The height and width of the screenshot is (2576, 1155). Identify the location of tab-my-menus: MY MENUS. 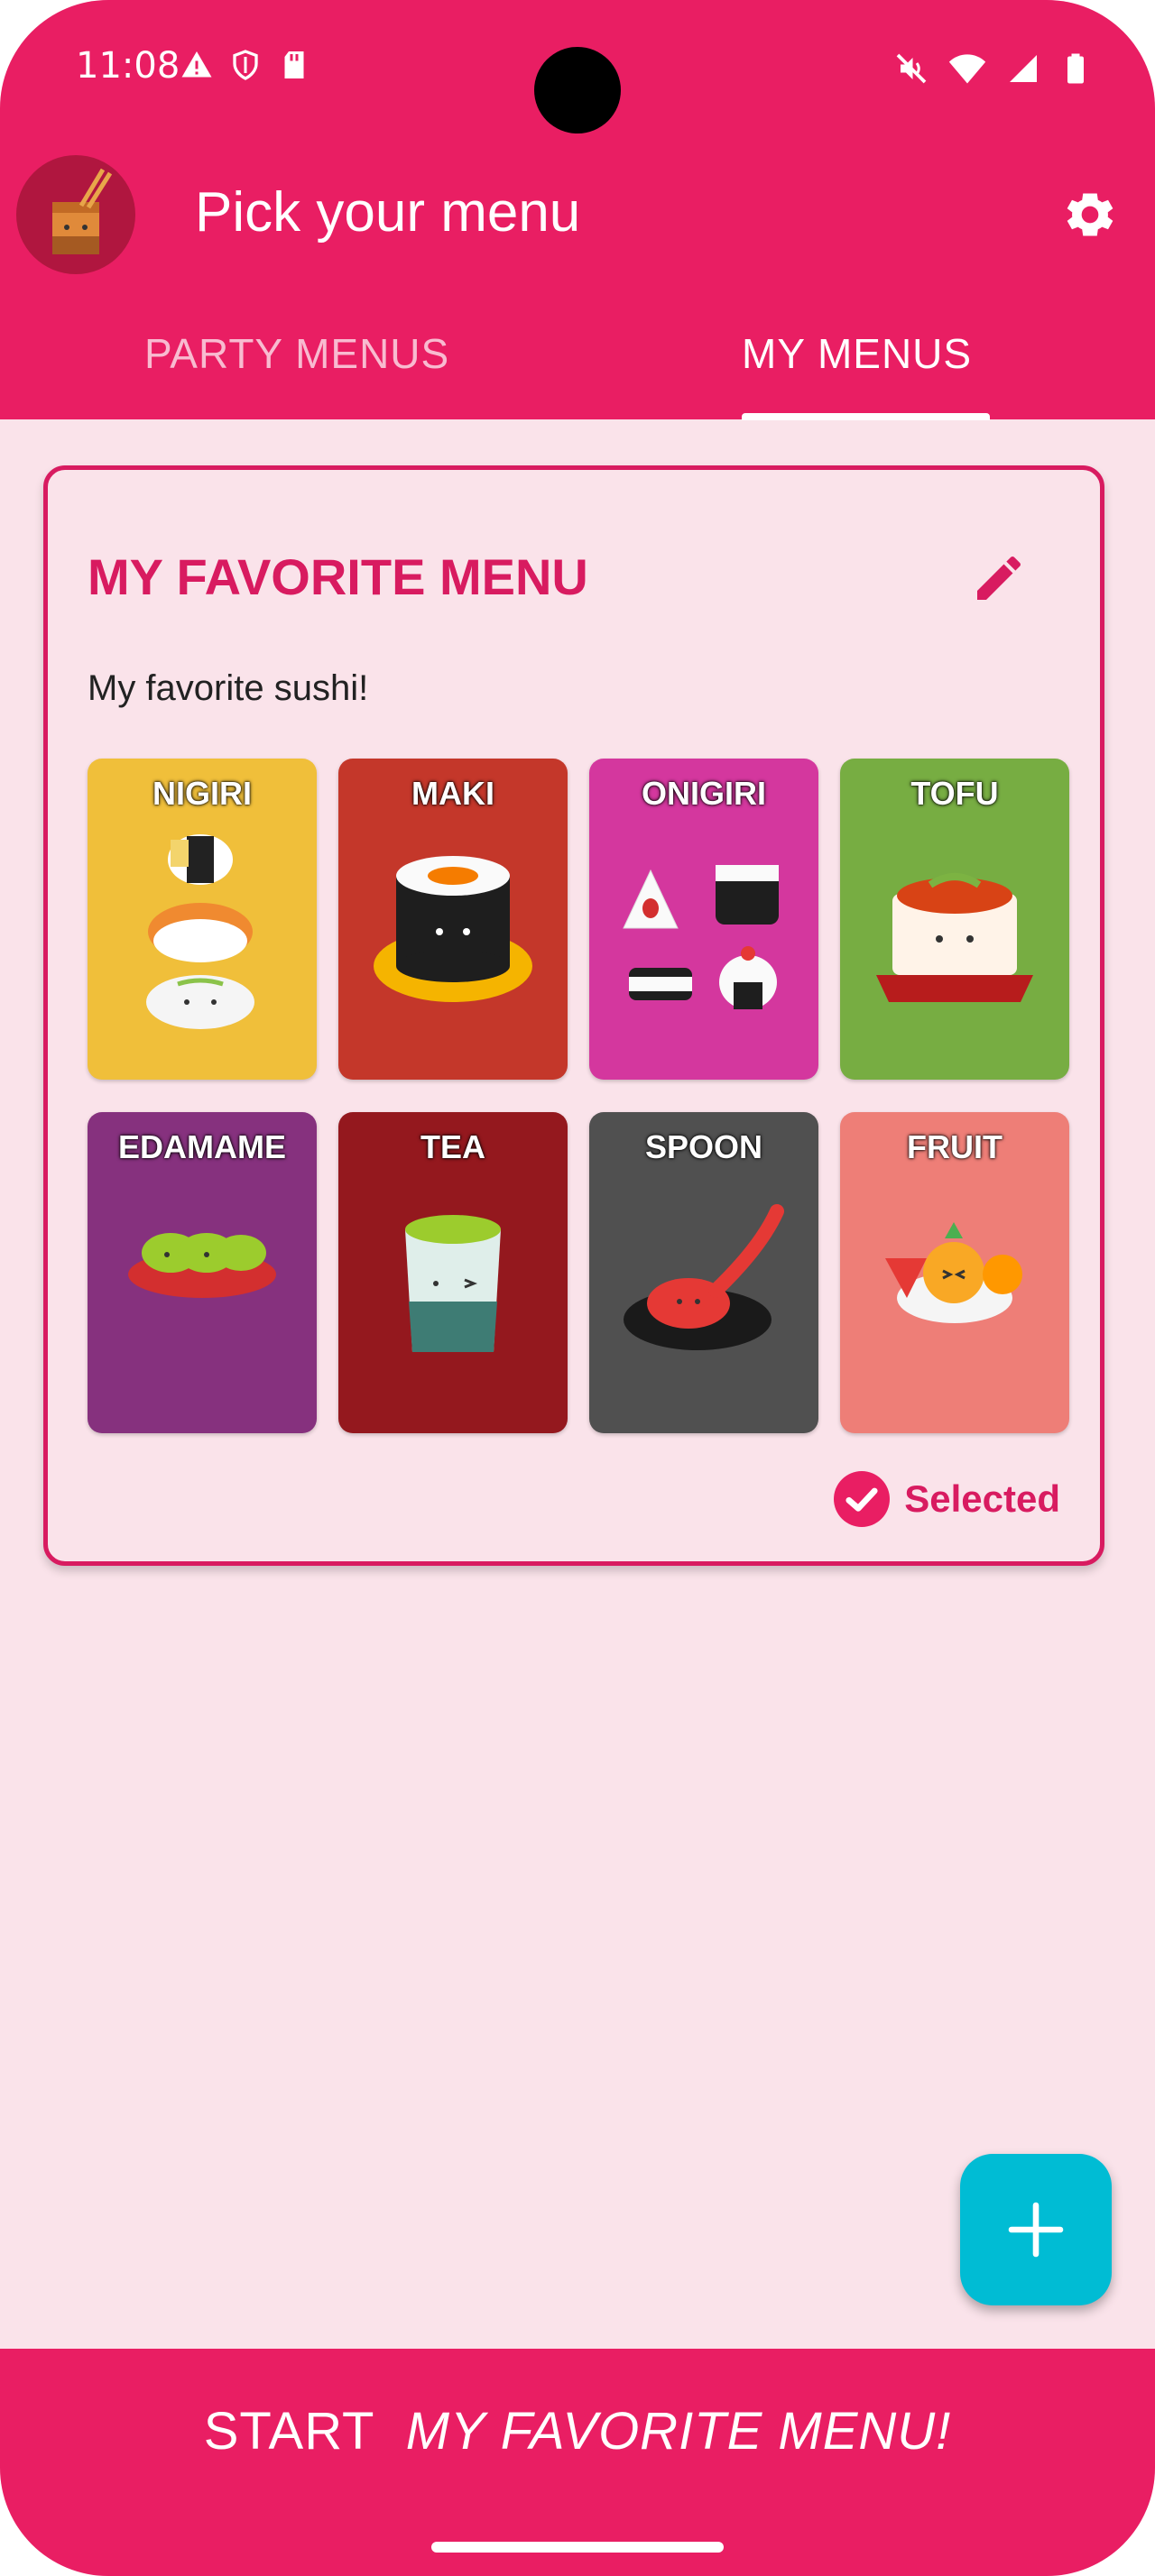
(857, 353).